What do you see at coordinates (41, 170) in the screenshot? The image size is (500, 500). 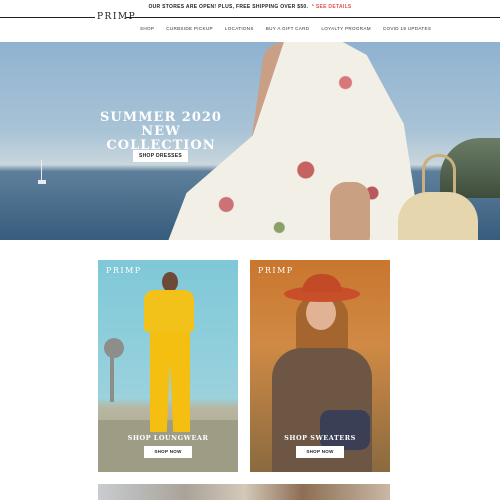 I see `hero-boat-mast` at bounding box center [41, 170].